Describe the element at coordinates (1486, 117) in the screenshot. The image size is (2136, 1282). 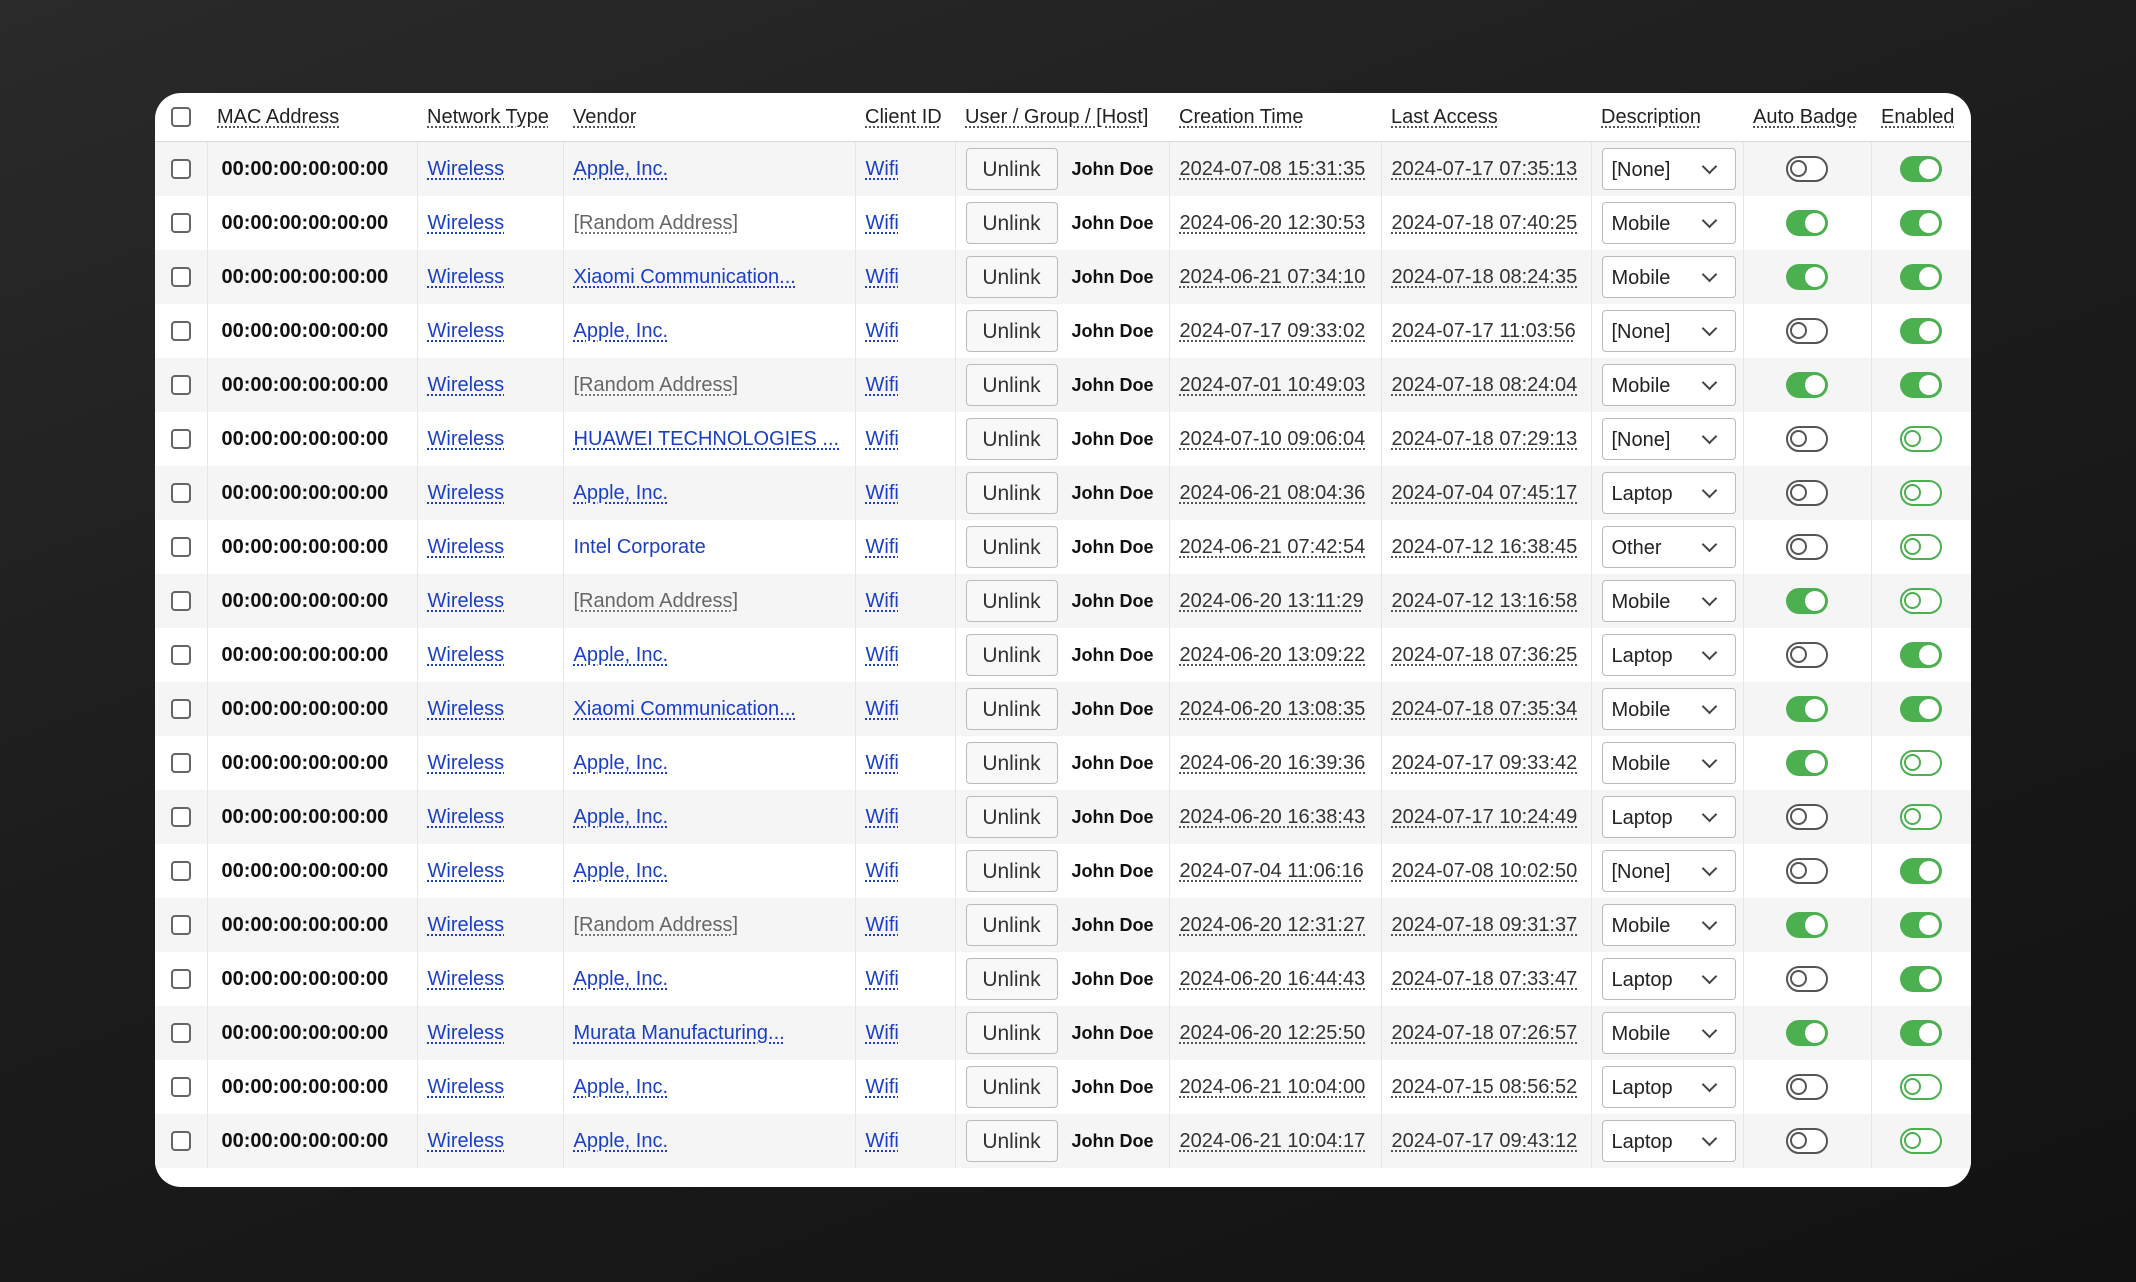
I see `column-header-last-access: Last Access` at that location.